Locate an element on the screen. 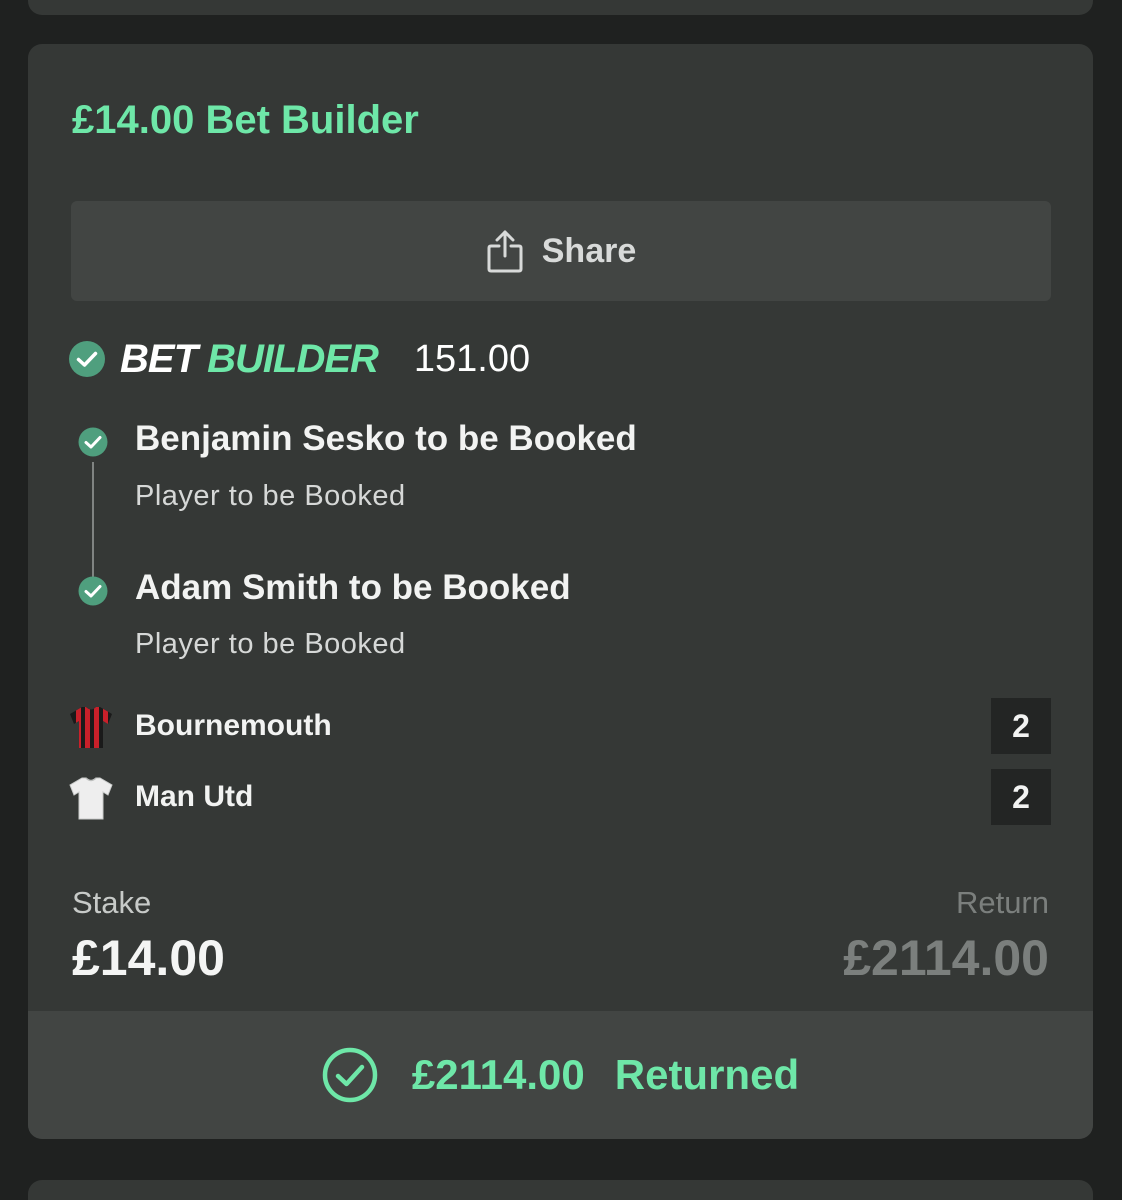 This screenshot has height=1200, width=1122. bet-builder-logo-word2: BUILDER is located at coordinates (293, 359).